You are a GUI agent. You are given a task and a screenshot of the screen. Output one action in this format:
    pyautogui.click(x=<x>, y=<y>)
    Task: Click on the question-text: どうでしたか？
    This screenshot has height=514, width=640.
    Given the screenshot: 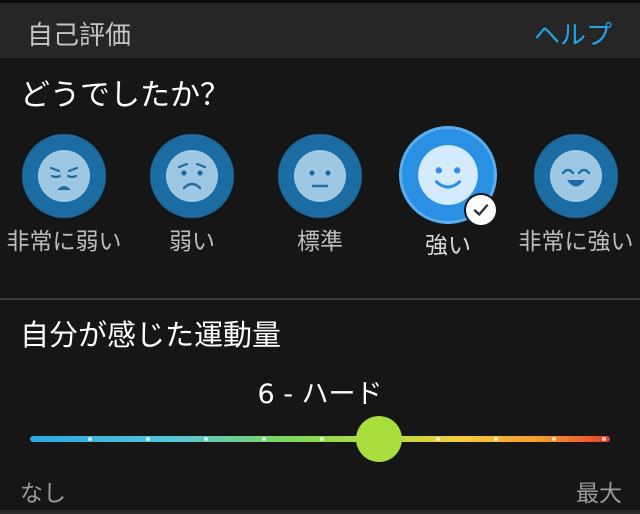 What is the action you would take?
    pyautogui.click(x=125, y=95)
    